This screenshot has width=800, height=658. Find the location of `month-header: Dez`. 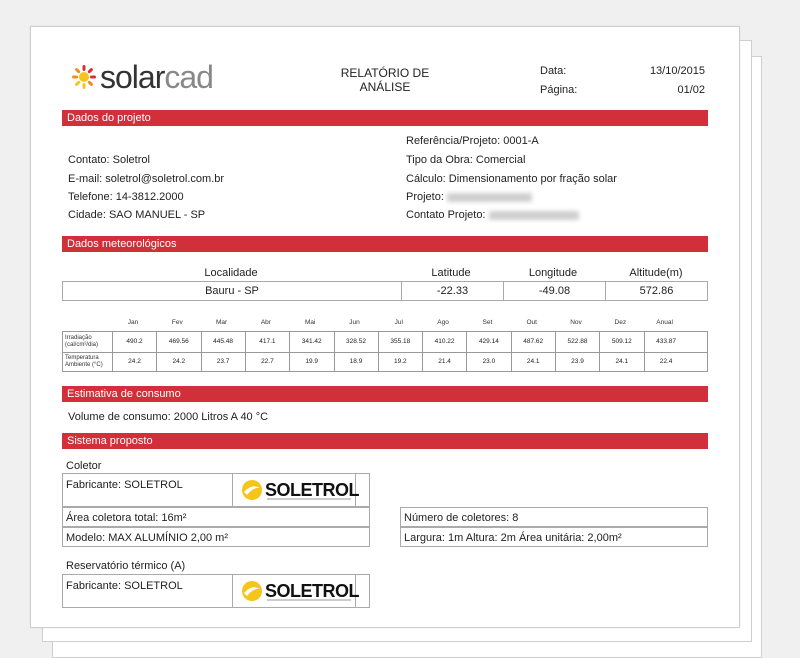

month-header: Dez is located at coordinates (620, 322).